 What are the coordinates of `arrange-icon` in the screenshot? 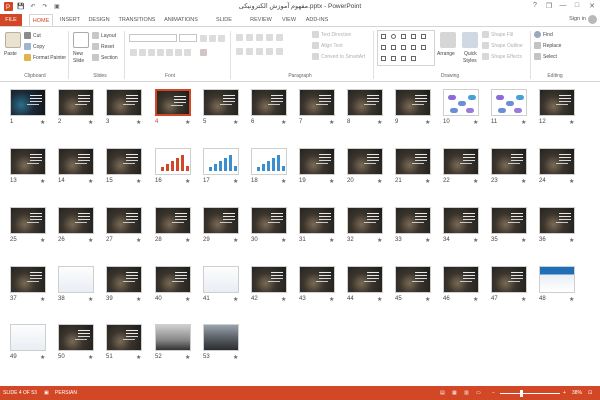 It's located at (448, 40).